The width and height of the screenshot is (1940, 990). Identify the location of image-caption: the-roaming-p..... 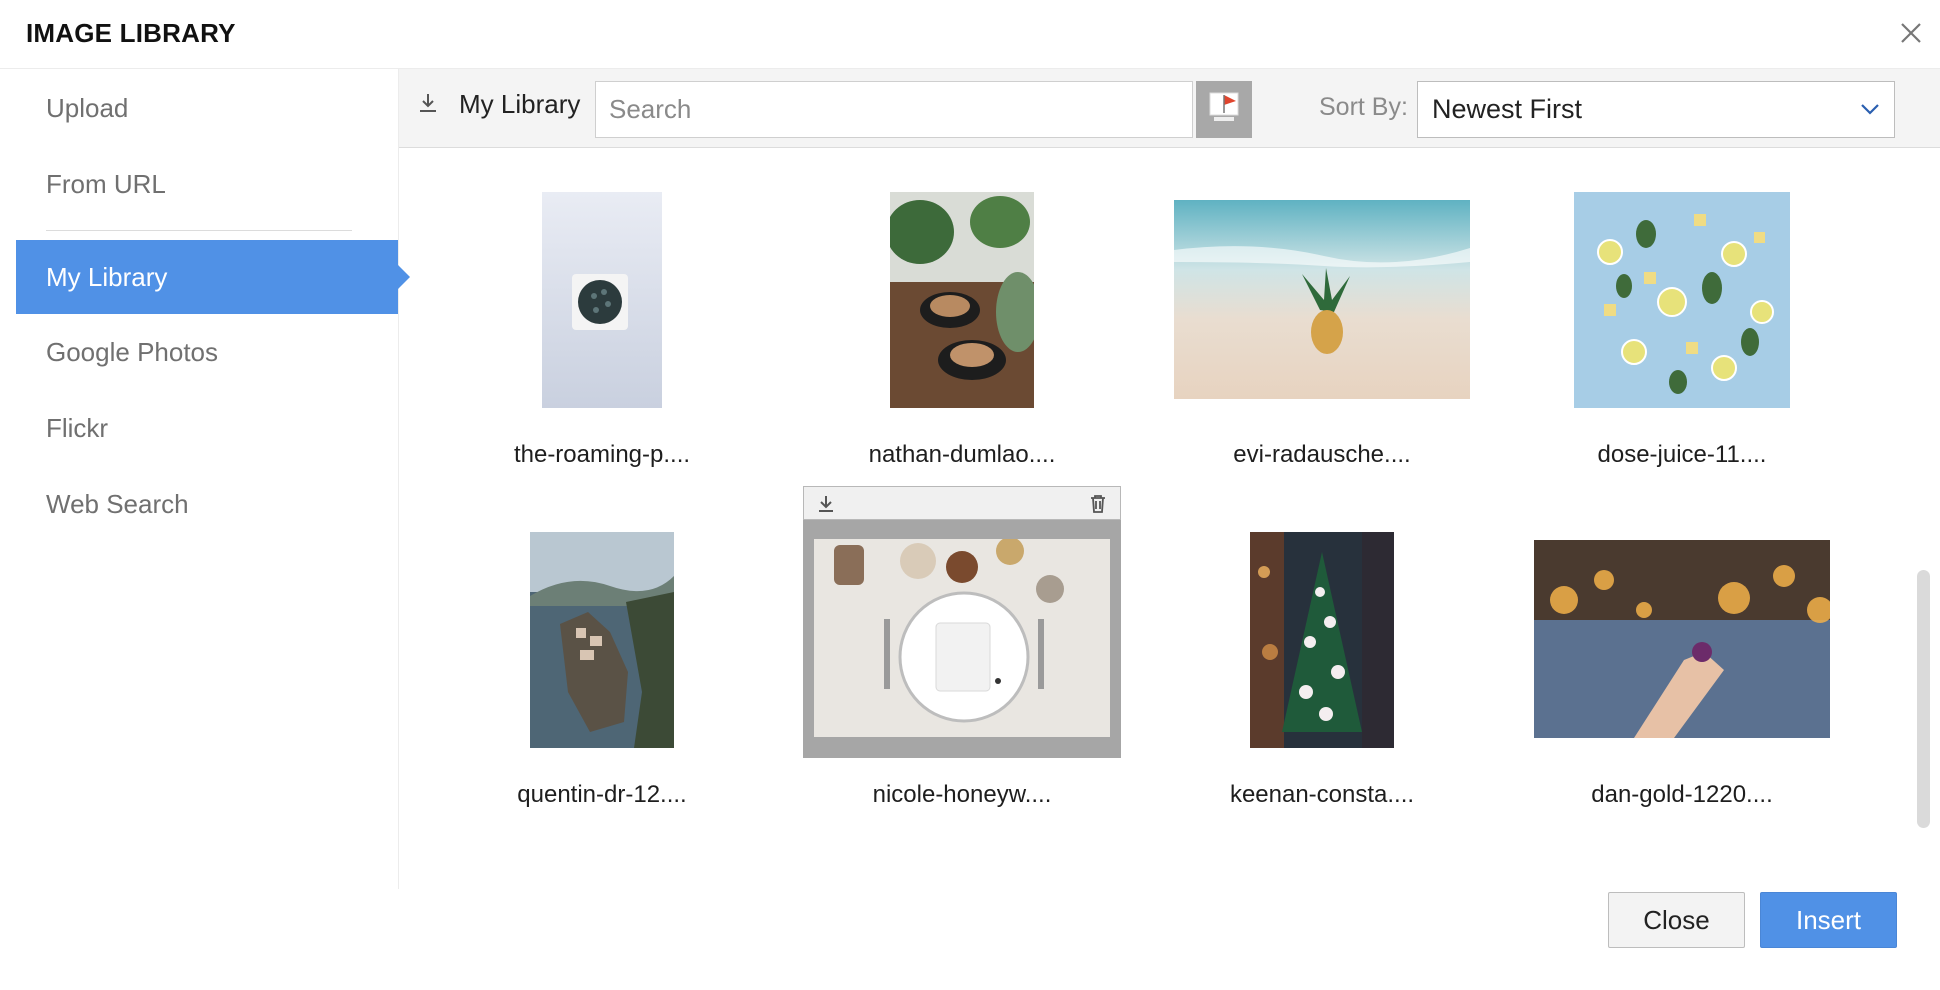
(602, 454).